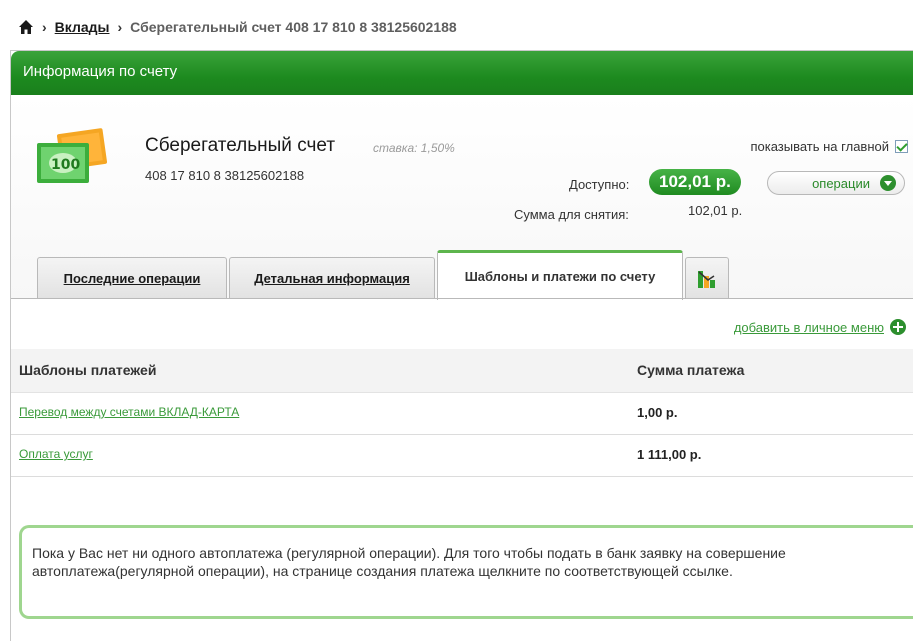 The height and width of the screenshot is (641, 913). I want to click on panel-title: Информация по счету, so click(100, 71).